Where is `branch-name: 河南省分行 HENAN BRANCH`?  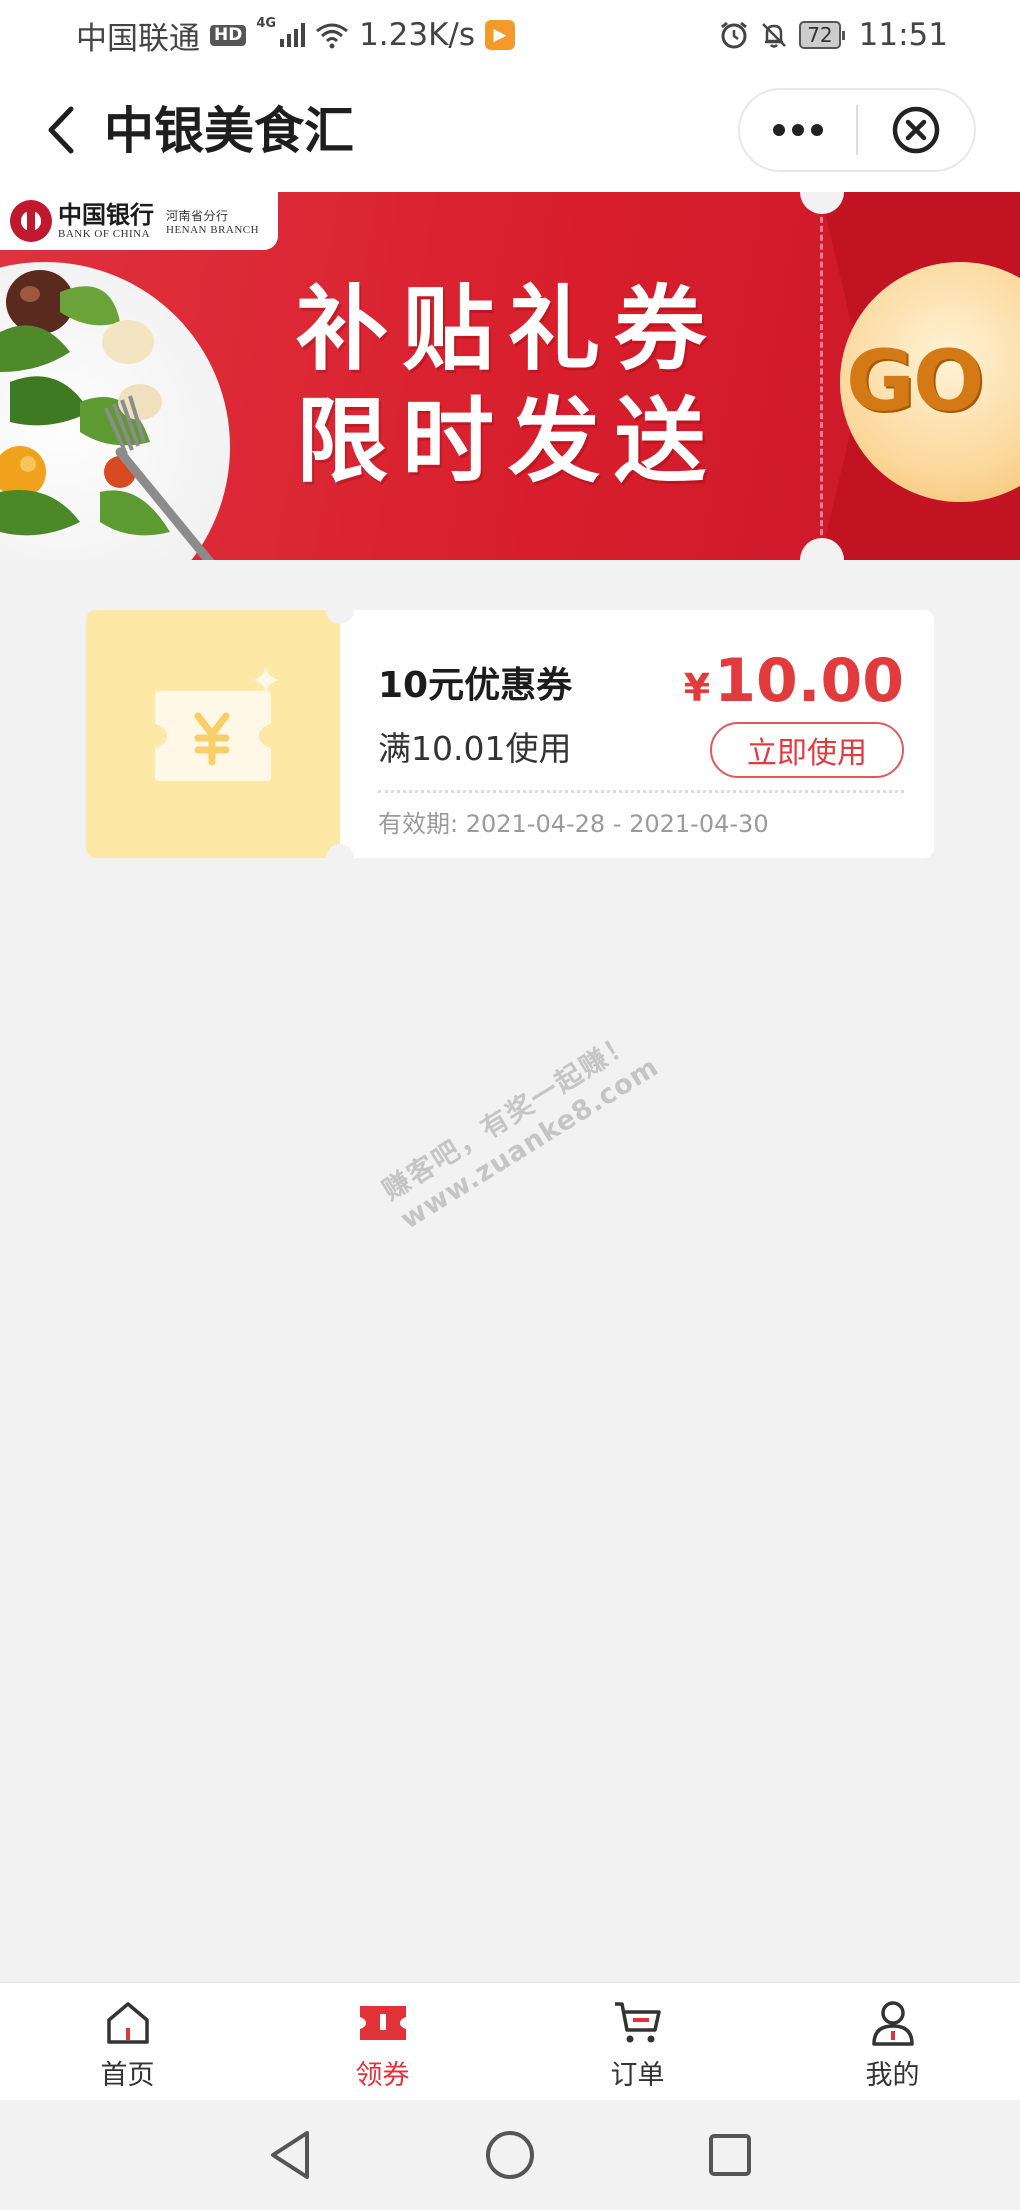
branch-name: 河南省分行 HENAN BRANCH is located at coordinates (212, 221).